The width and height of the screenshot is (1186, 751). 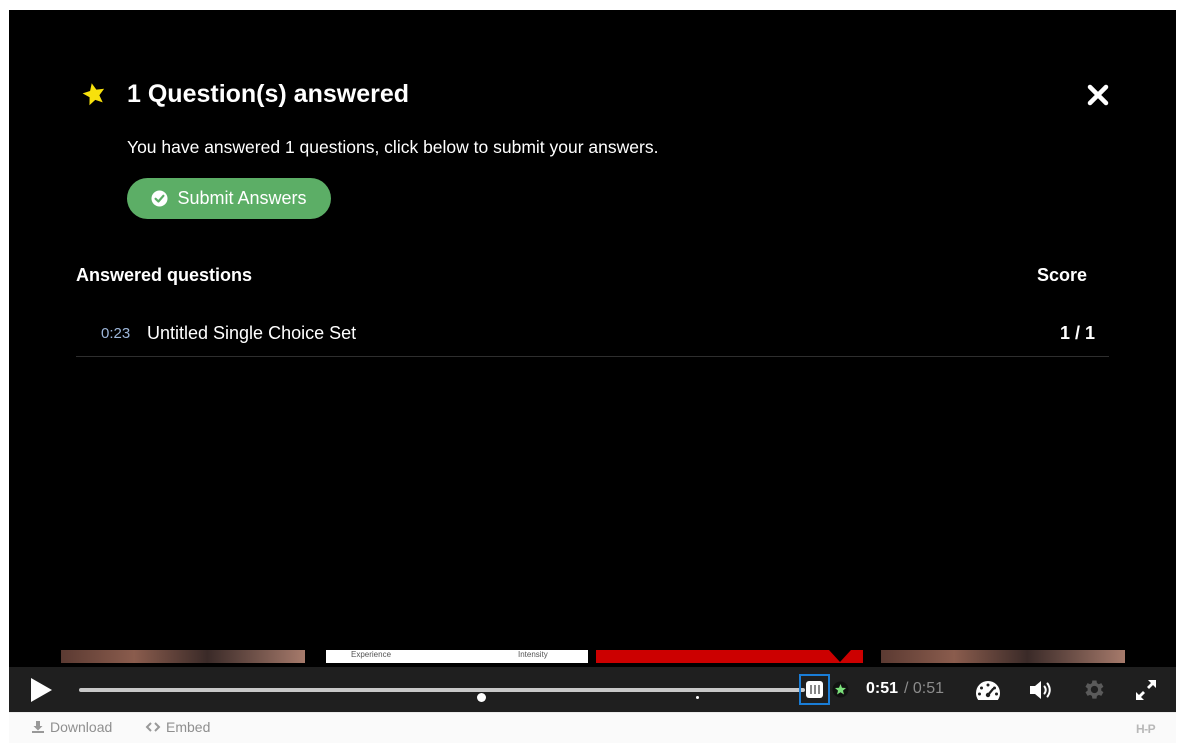 What do you see at coordinates (924, 688) in the screenshot?
I see `total-time: / 0:51` at bounding box center [924, 688].